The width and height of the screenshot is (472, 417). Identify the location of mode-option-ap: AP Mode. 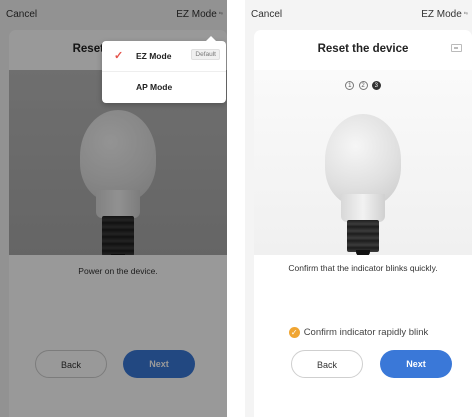
(164, 87).